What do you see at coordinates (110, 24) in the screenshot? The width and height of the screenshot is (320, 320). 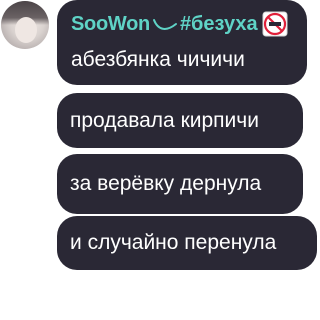 I see `username: SooWon` at bounding box center [110, 24].